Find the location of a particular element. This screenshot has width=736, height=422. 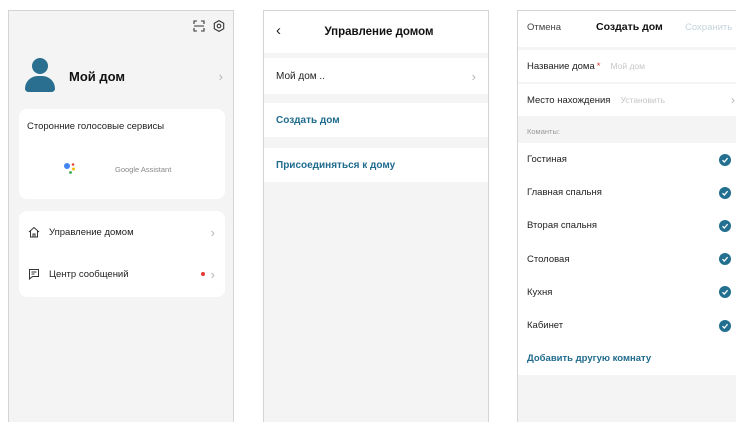

back-arrow-icon: ‹ is located at coordinates (278, 30).